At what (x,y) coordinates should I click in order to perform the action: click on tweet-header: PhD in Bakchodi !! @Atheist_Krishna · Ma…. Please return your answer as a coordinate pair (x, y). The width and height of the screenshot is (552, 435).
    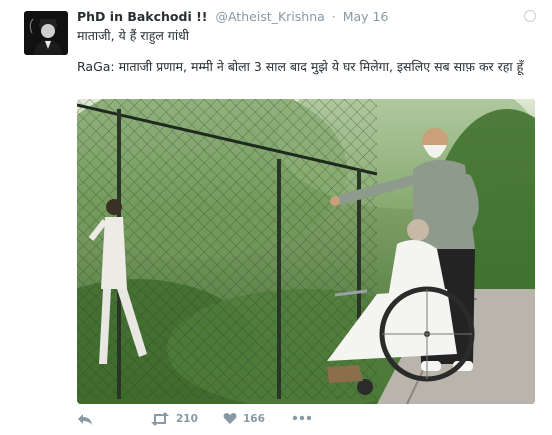
    Looking at the image, I should click on (232, 18).